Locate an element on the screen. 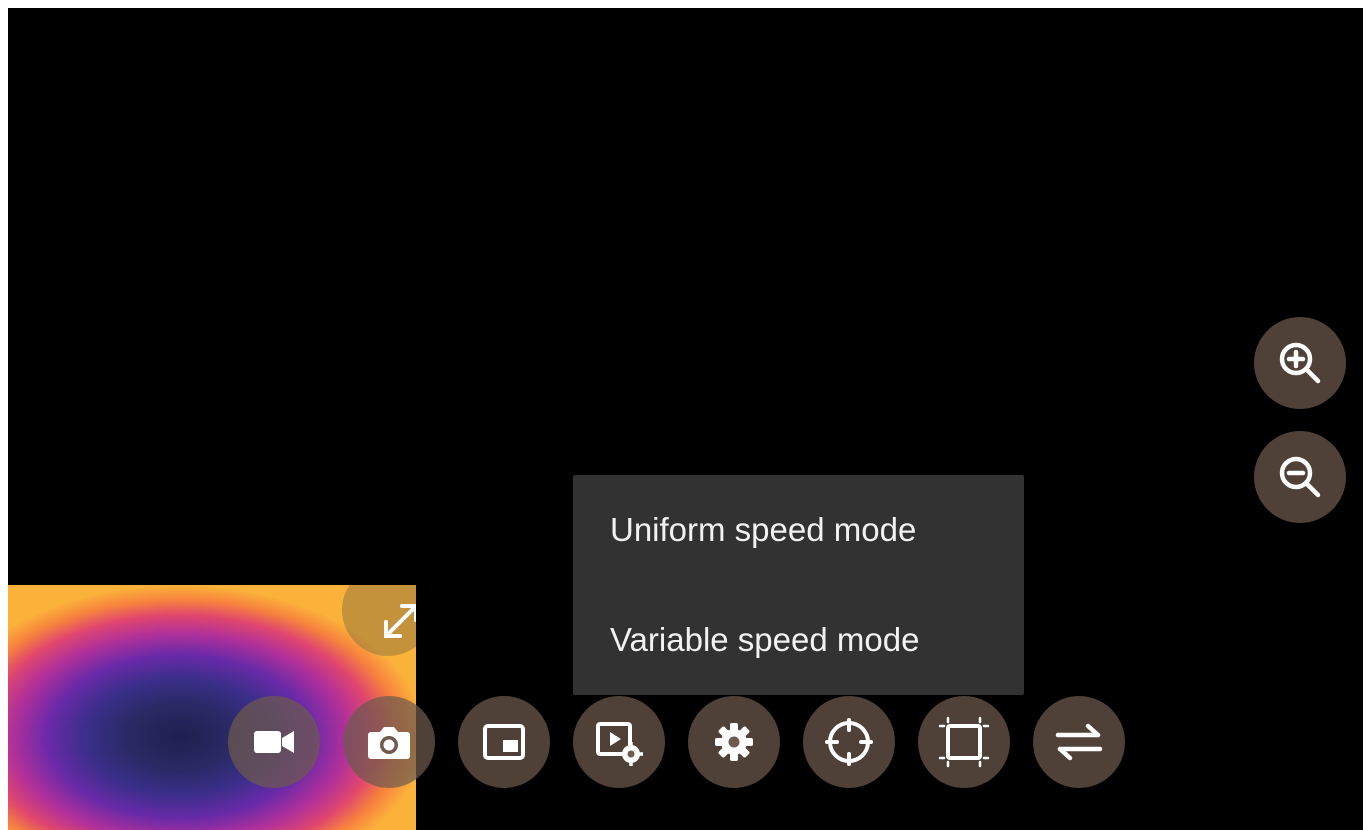 The height and width of the screenshot is (830, 1369). zoom-out-icon is located at coordinates (1300, 477).